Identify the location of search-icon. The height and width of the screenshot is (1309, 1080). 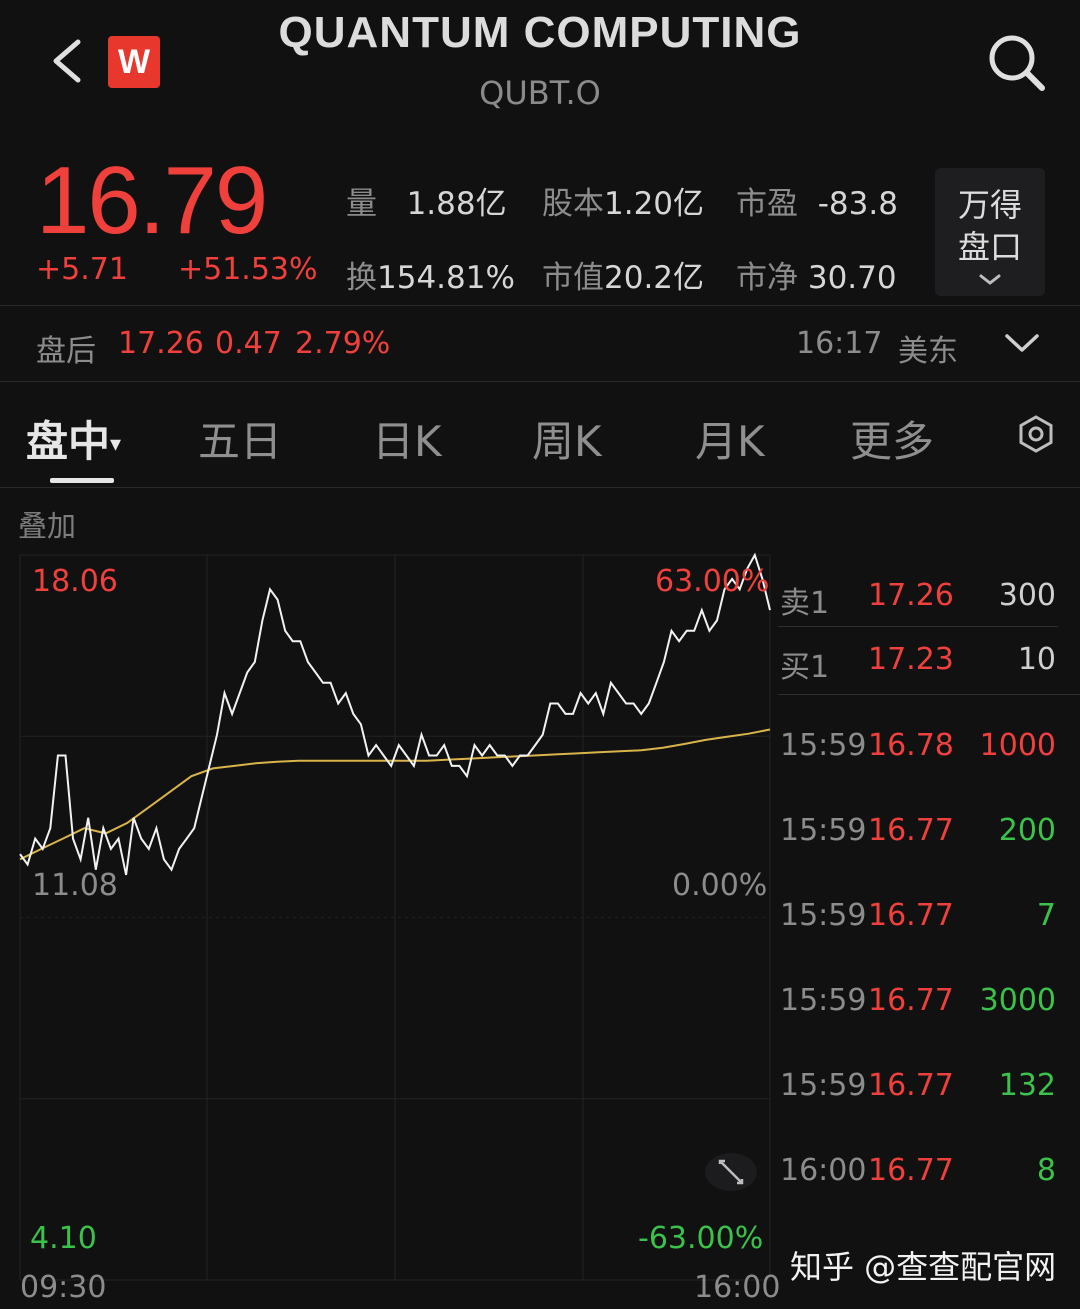
(1016, 62).